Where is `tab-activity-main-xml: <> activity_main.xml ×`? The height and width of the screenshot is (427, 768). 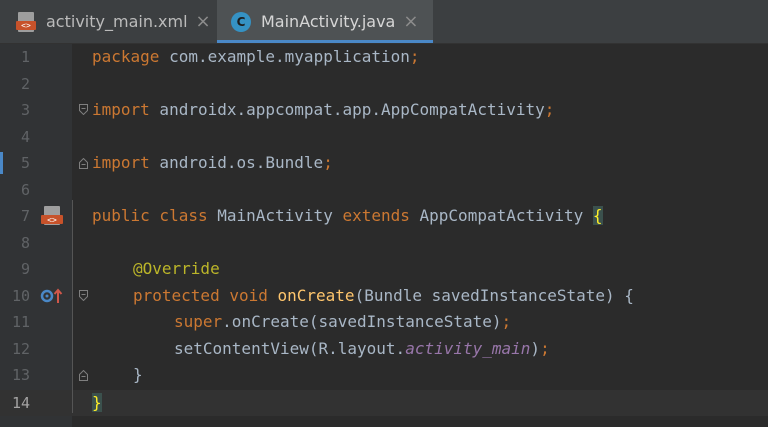 tab-activity-main-xml: <> activity_main.xml × is located at coordinates (107, 21).